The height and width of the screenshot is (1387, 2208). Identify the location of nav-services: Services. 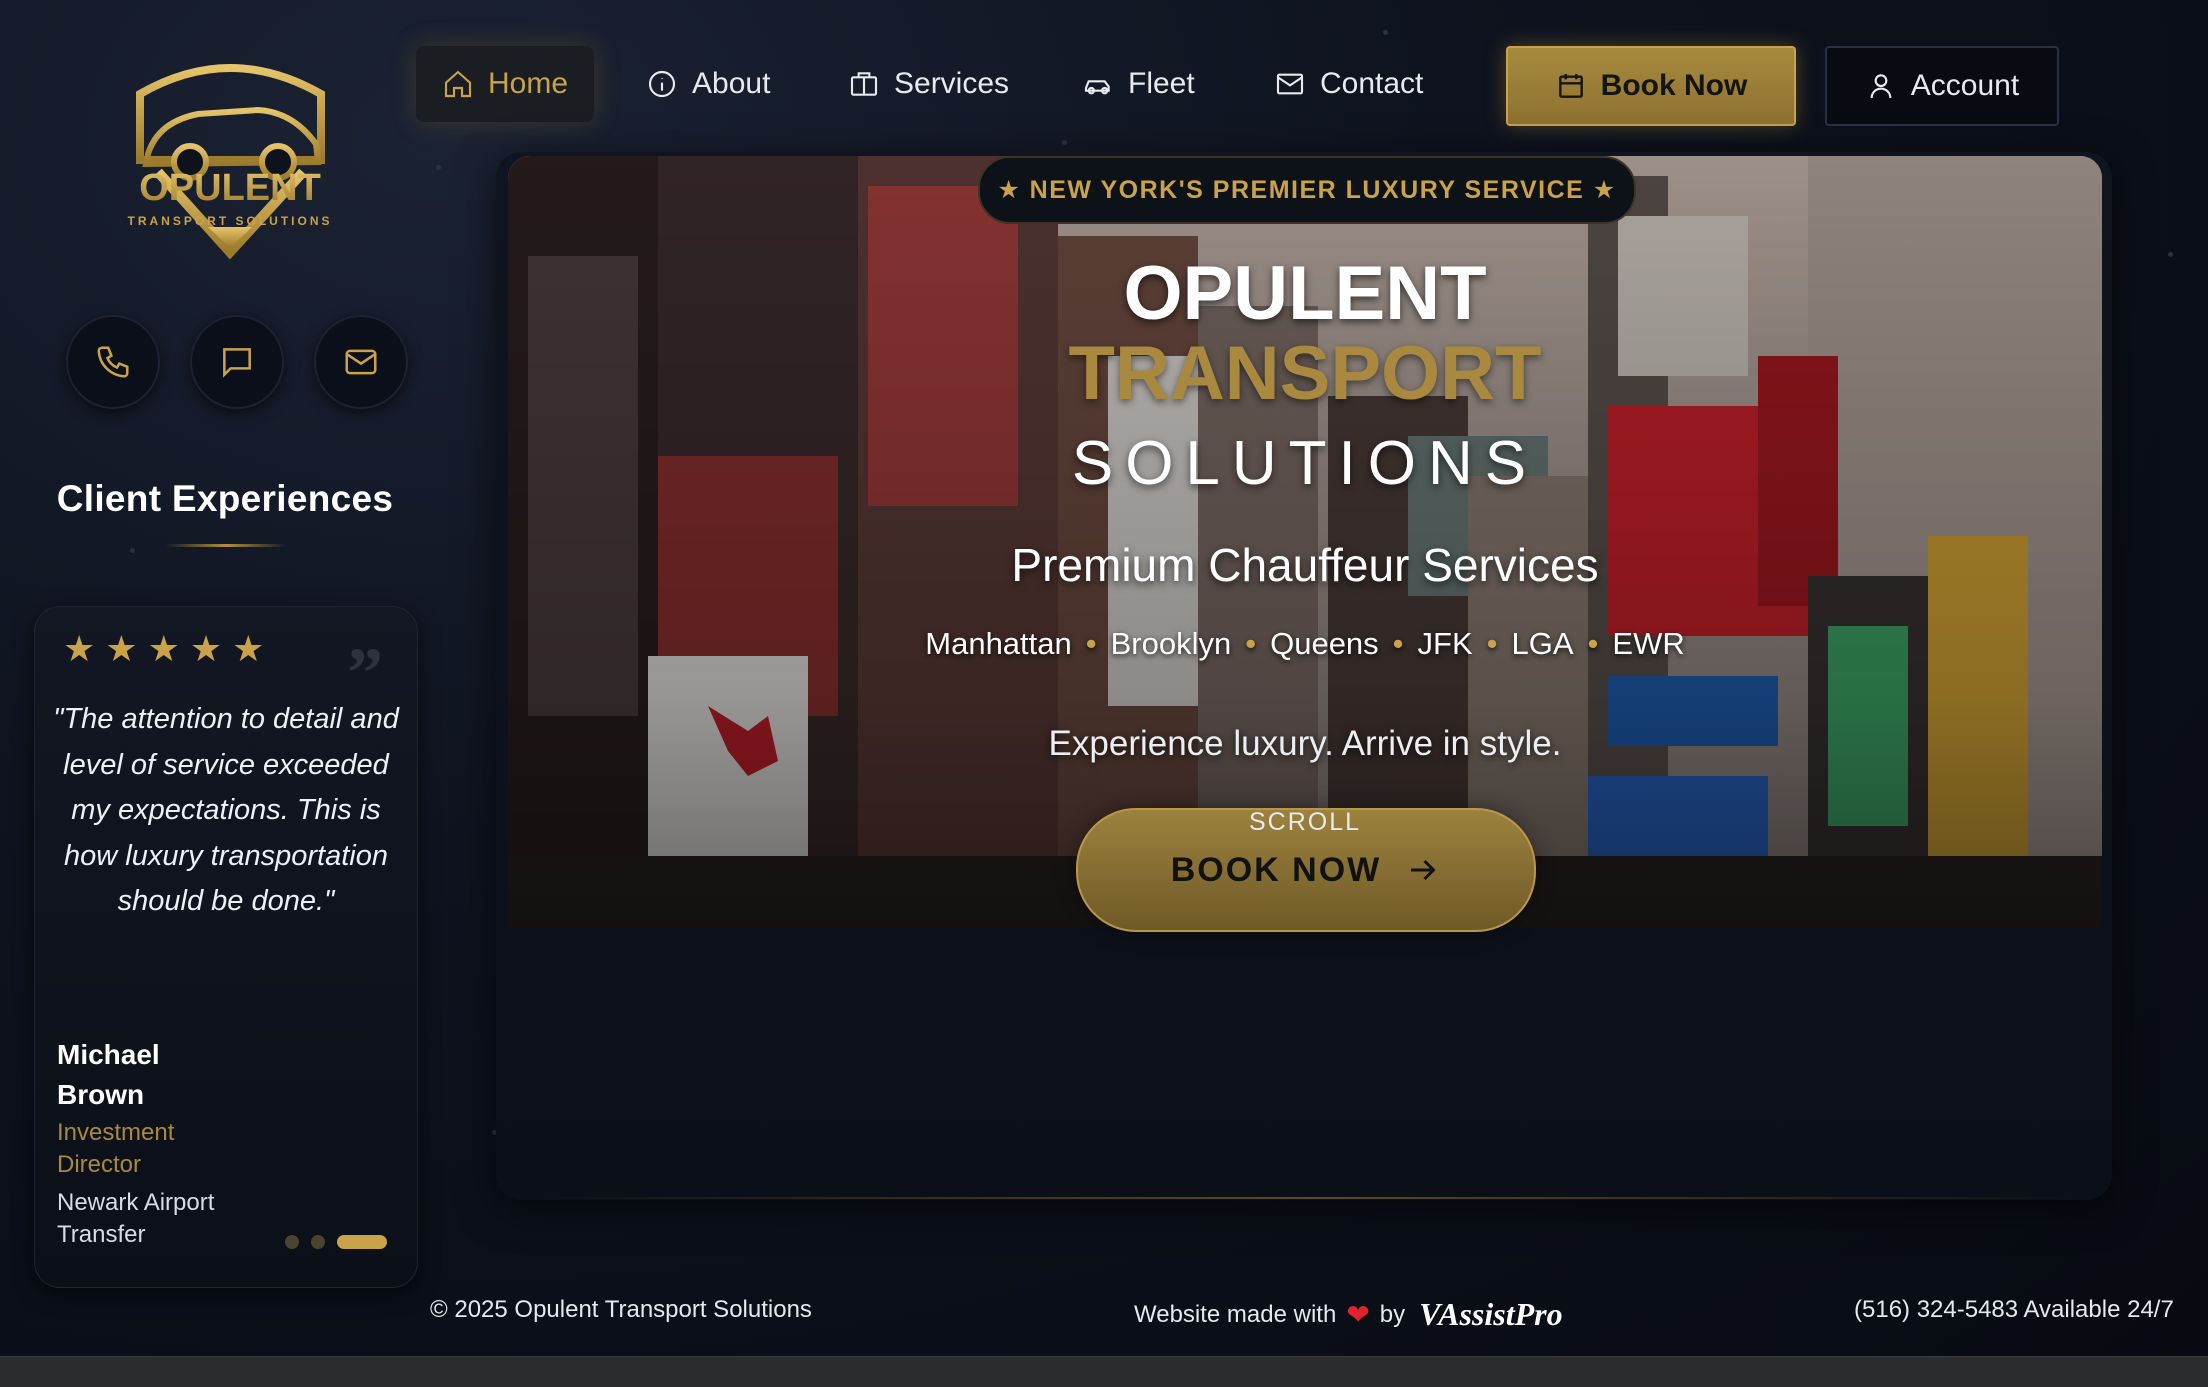
(928, 84).